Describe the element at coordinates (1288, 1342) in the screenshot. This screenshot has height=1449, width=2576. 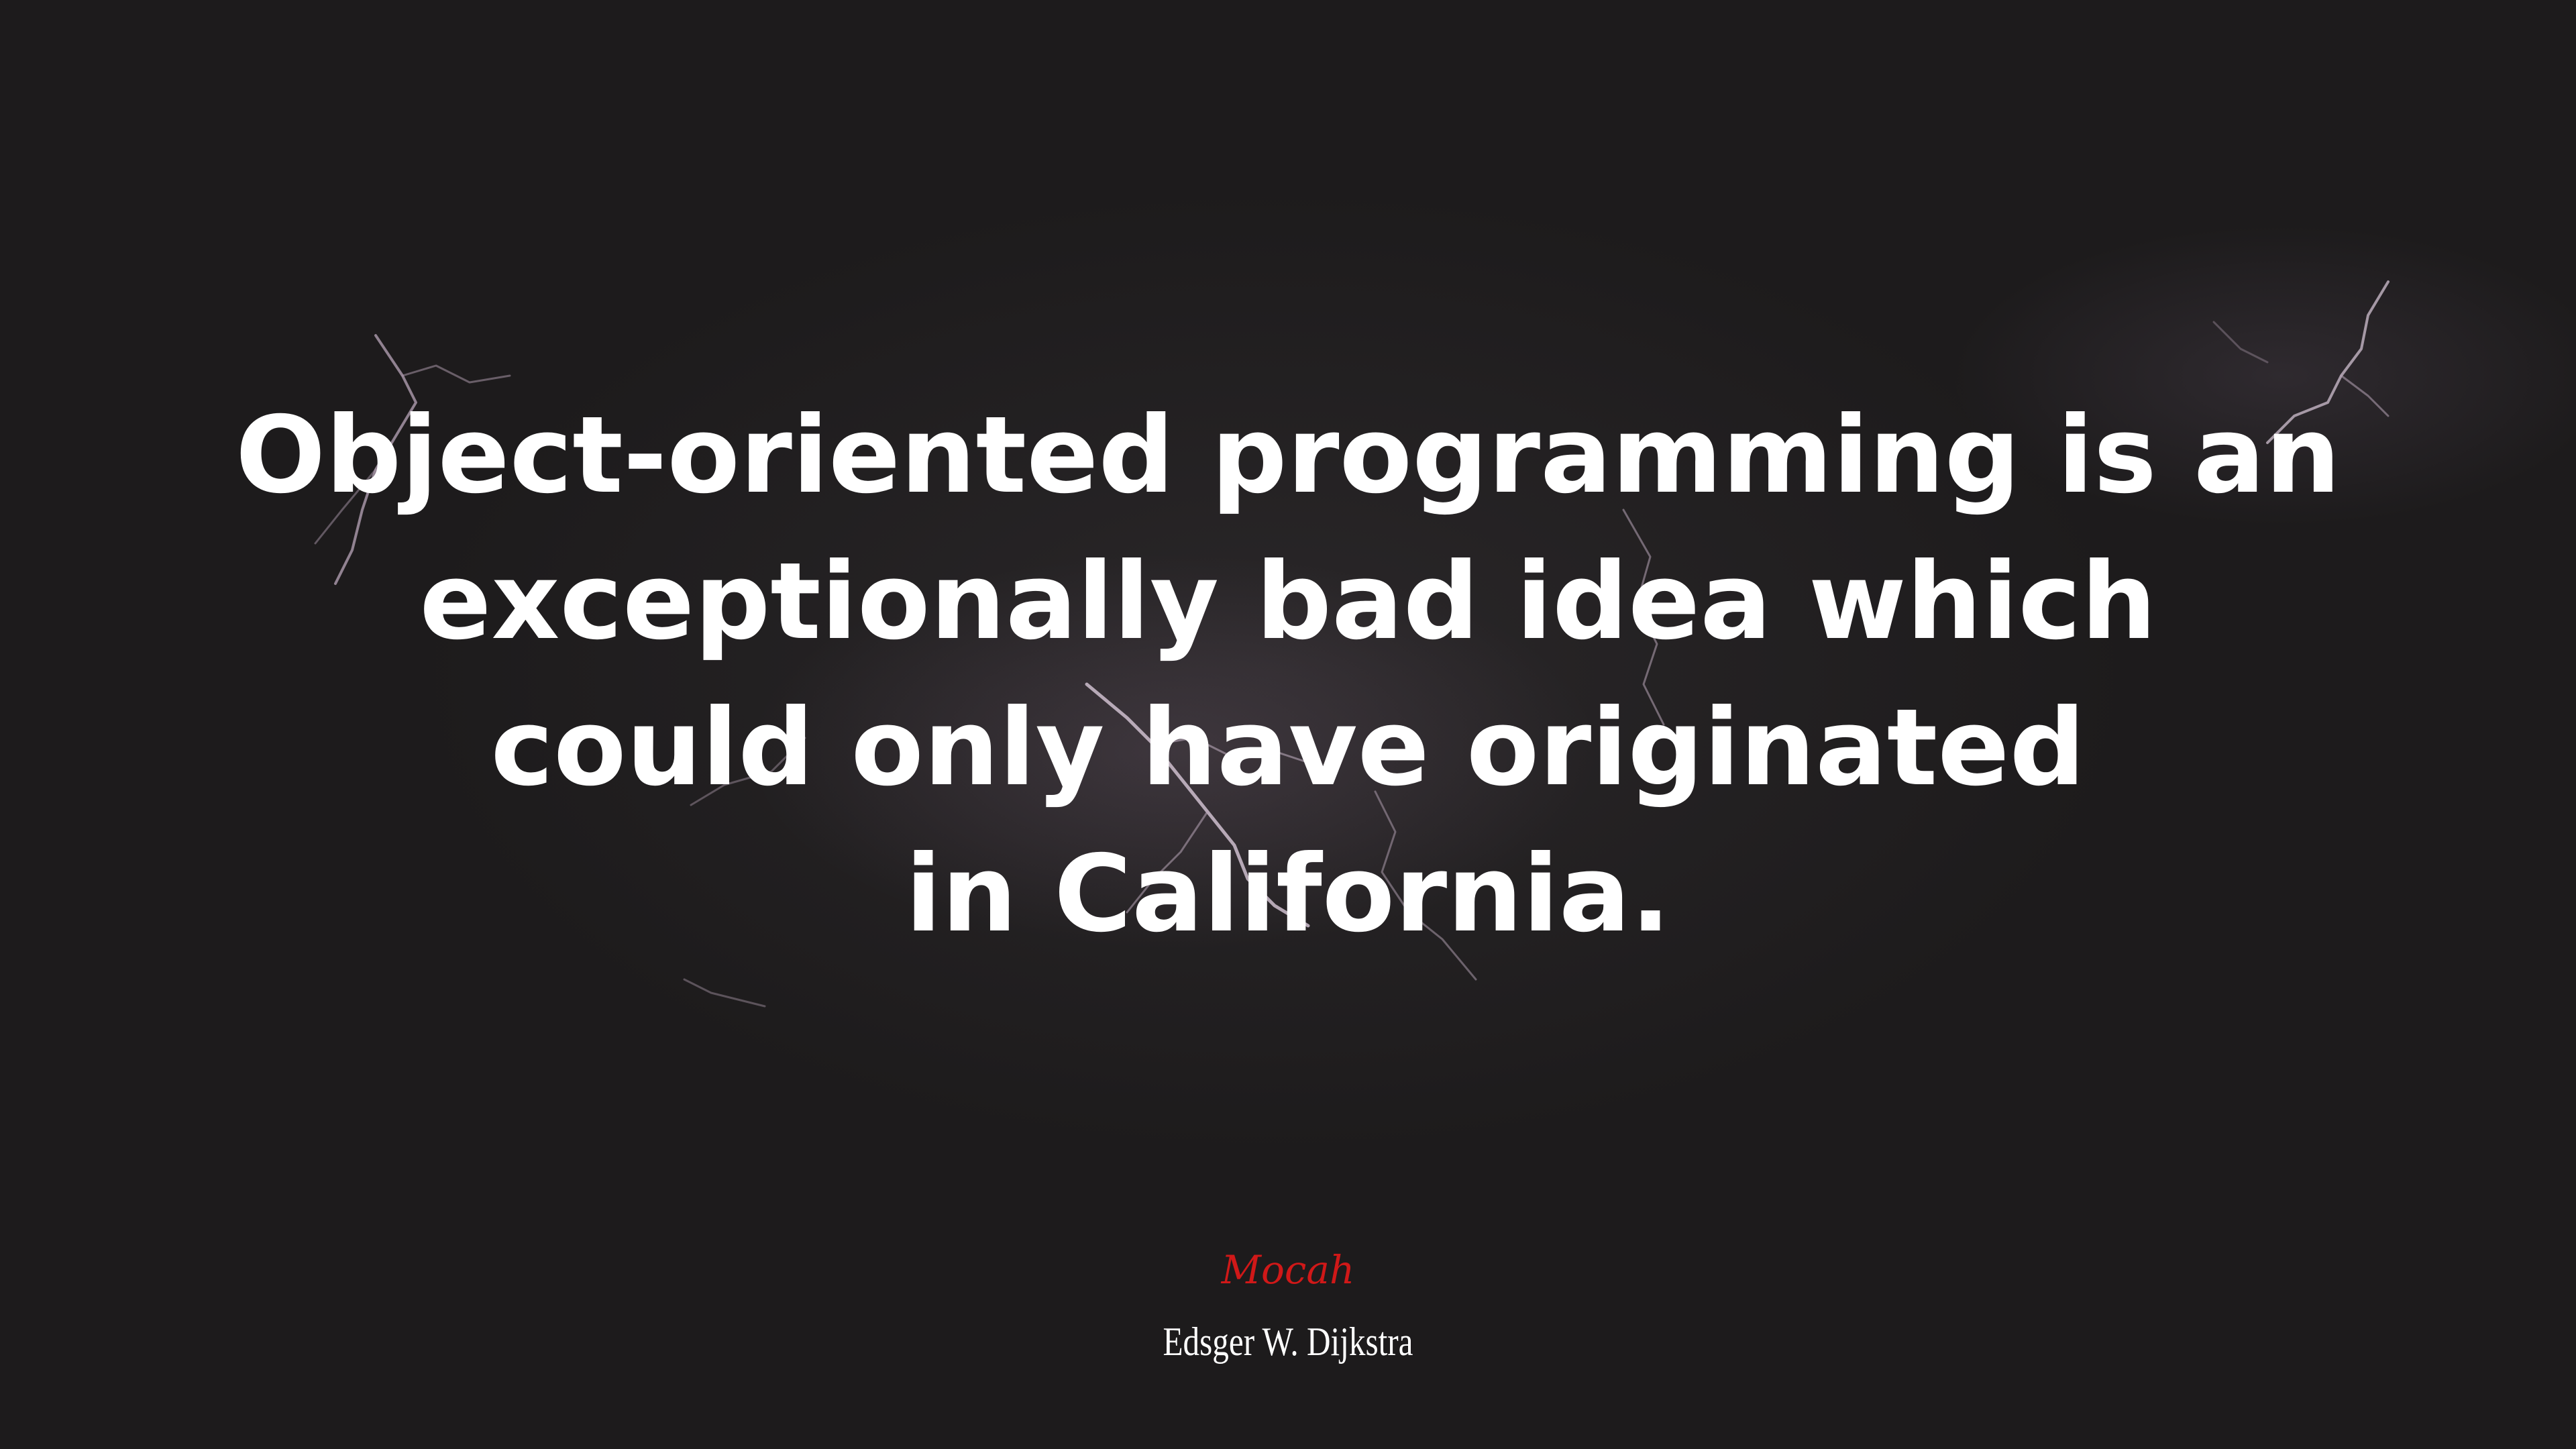
I see `quote-author: Edsger W. Dijkstra` at that location.